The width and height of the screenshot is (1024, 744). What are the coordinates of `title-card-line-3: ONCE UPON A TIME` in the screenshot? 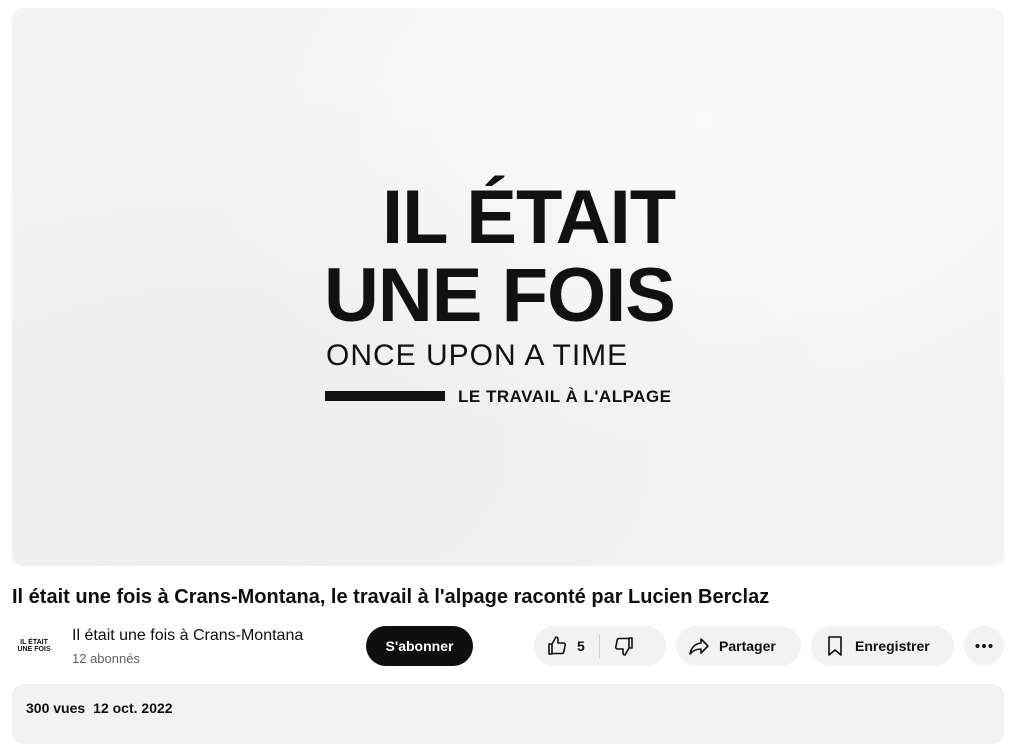 It's located at (477, 355).